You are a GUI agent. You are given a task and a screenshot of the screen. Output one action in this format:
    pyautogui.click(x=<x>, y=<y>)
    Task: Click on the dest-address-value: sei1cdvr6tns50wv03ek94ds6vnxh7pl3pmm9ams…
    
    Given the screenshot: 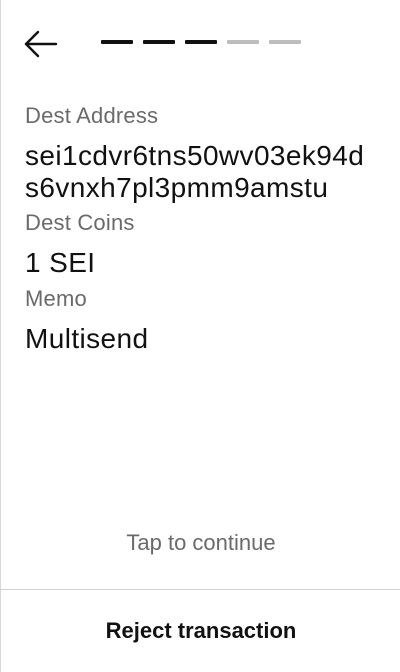 What is the action you would take?
    pyautogui.click(x=195, y=171)
    